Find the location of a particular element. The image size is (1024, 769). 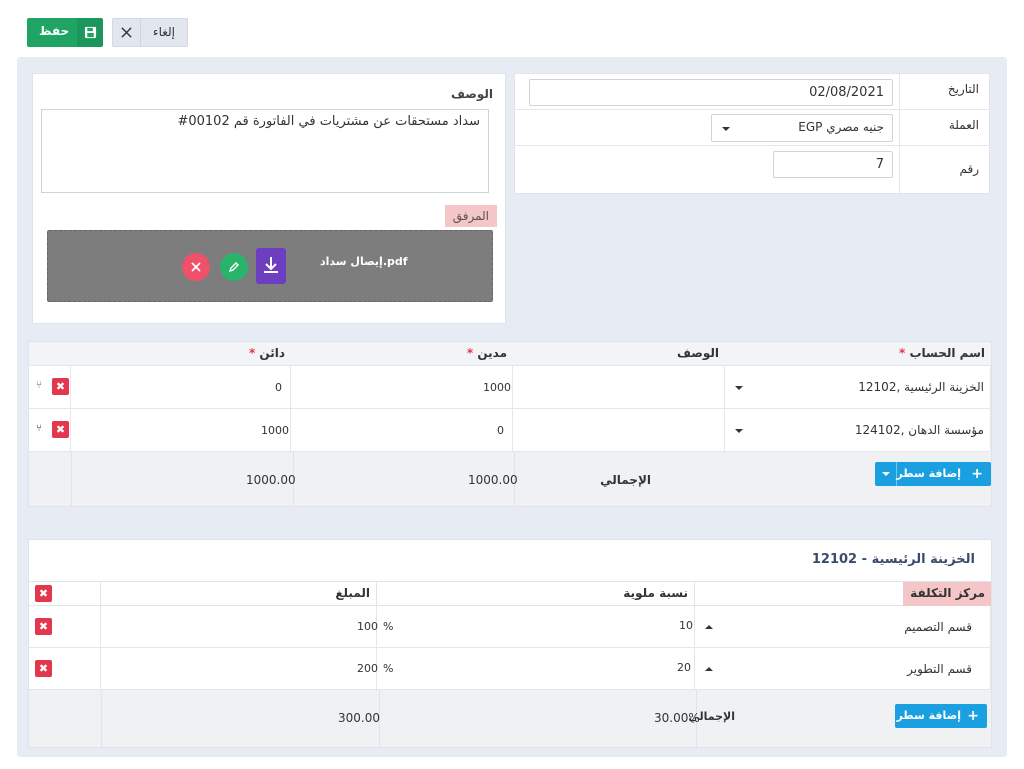

credit-total-cell: 1000.00 is located at coordinates (183, 479).